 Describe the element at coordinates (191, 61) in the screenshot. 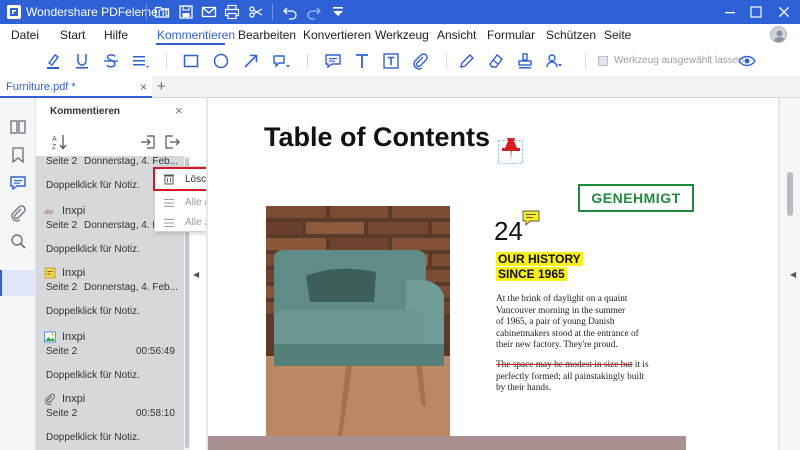

I see `rectangle-icon` at that location.